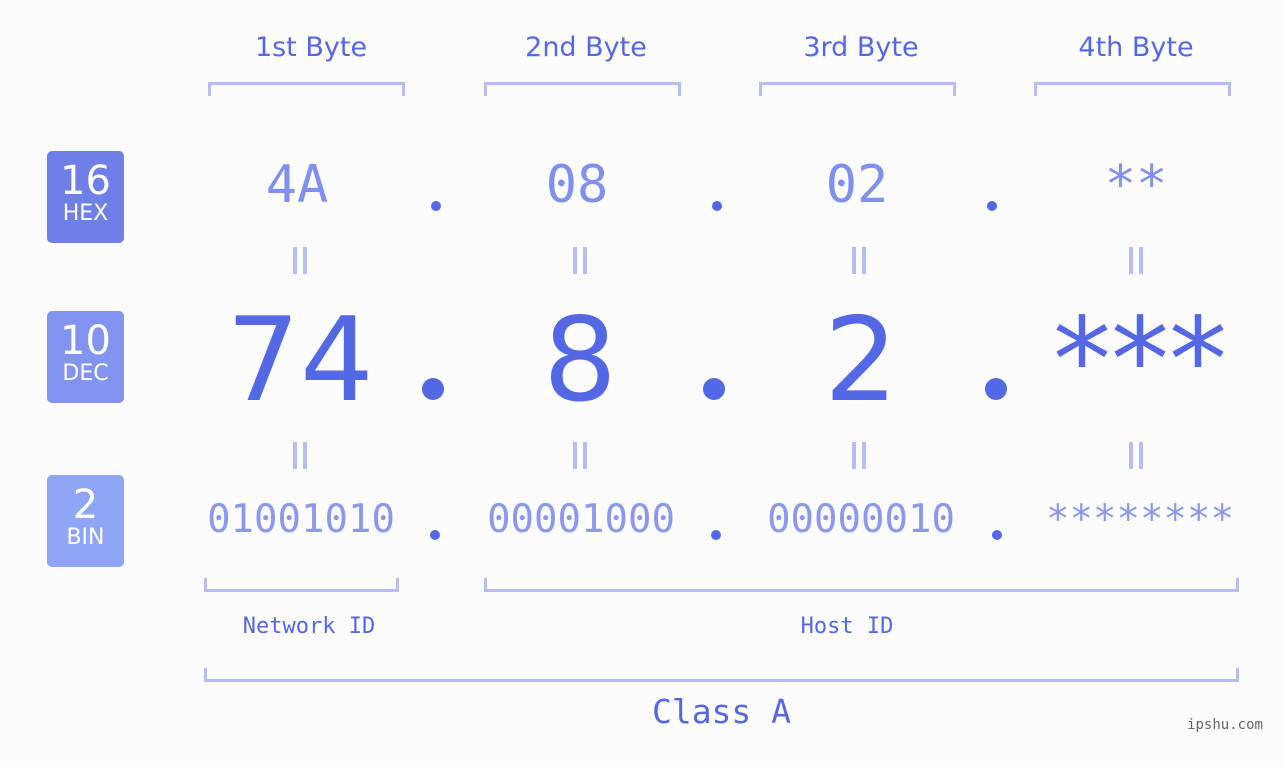 The width and height of the screenshot is (1285, 767). Describe the element at coordinates (861, 47) in the screenshot. I see `byte-header-3: 3rd Byte` at that location.